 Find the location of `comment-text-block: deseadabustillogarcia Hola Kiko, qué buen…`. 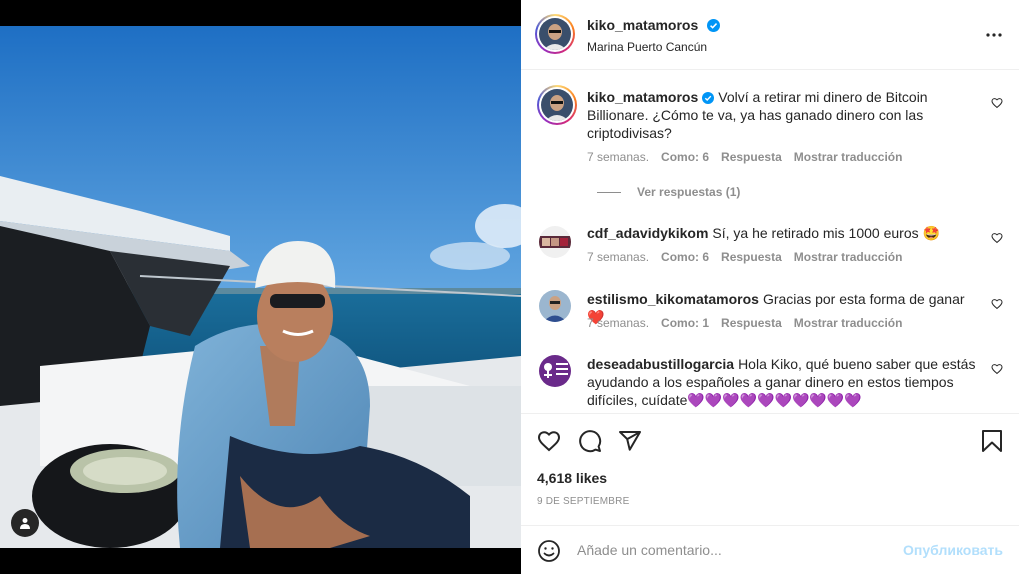

comment-text-block: deseadabustillogarcia Hola Kiko, qué buen… is located at coordinates (783, 382).